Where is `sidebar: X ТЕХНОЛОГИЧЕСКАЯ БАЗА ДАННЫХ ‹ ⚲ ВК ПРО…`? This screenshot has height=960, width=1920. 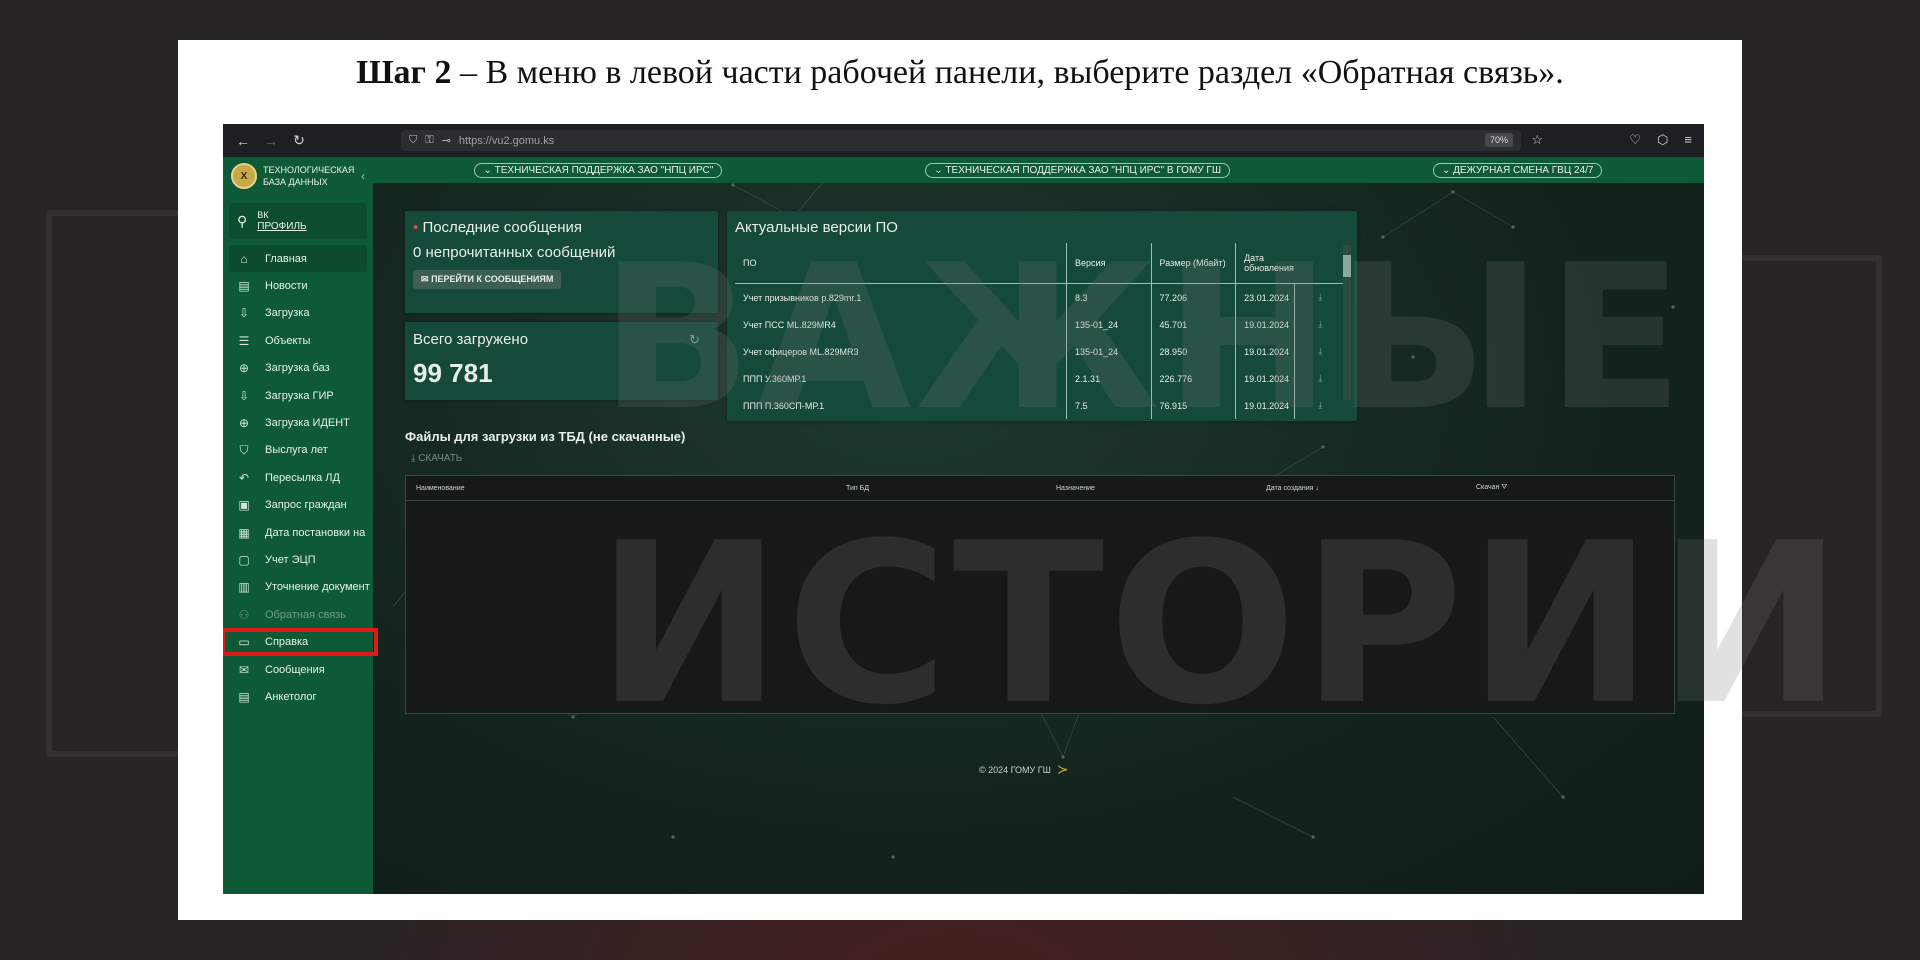 sidebar: X ТЕХНОЛОГИЧЕСКАЯ БАЗА ДАННЫХ ‹ ⚲ ВК ПРО… is located at coordinates (300, 525).